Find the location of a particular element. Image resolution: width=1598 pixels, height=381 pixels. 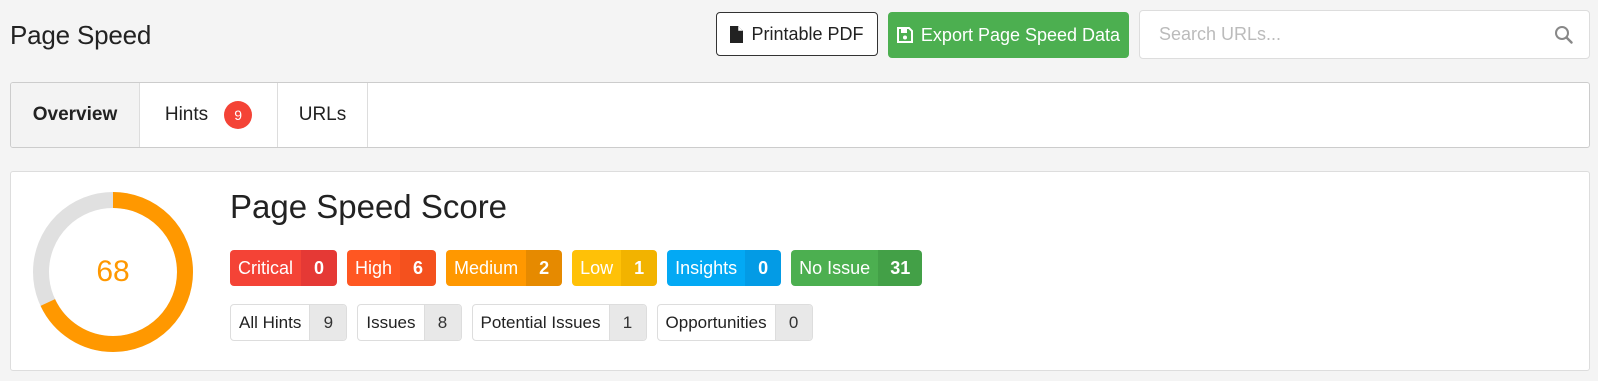

severity-medium: Medium 2 is located at coordinates (504, 268).